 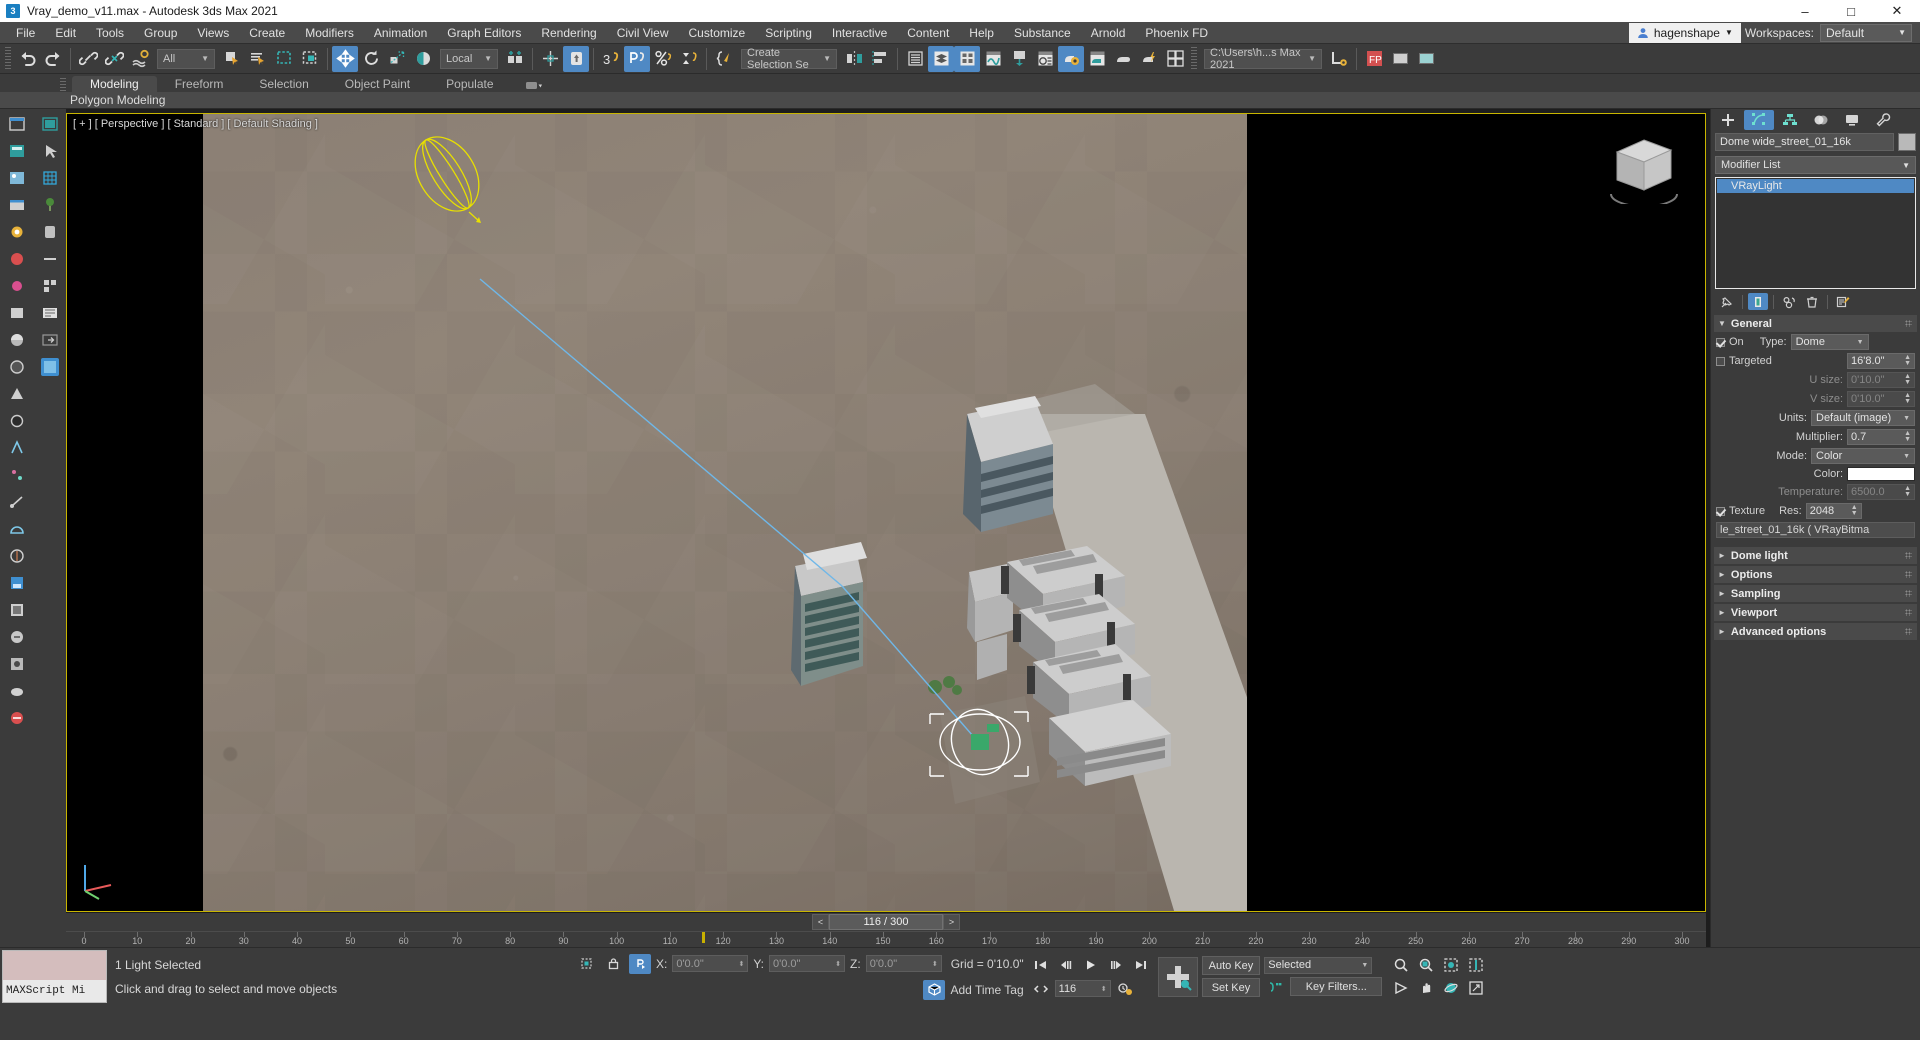 What do you see at coordinates (50, 205) in the screenshot?
I see `plants-icon` at bounding box center [50, 205].